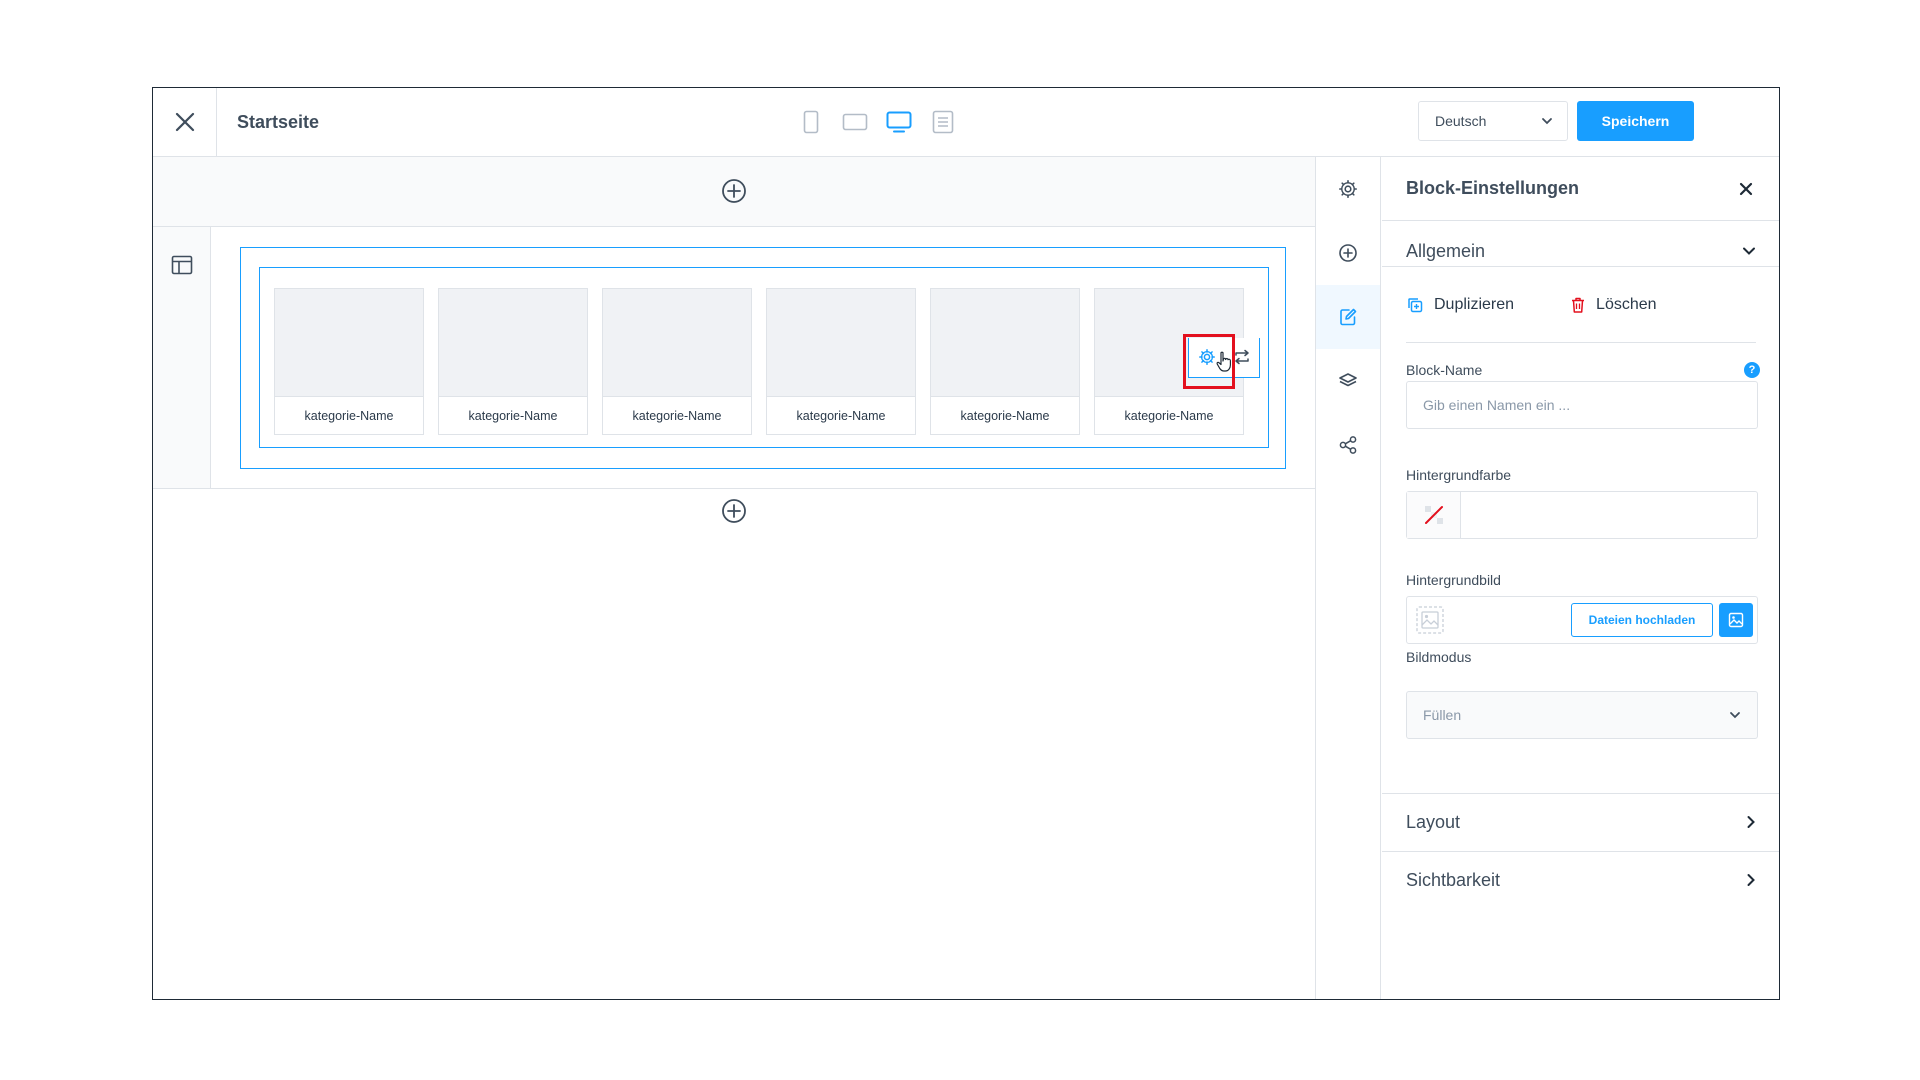  What do you see at coordinates (1580, 266) in the screenshot?
I see `divider` at bounding box center [1580, 266].